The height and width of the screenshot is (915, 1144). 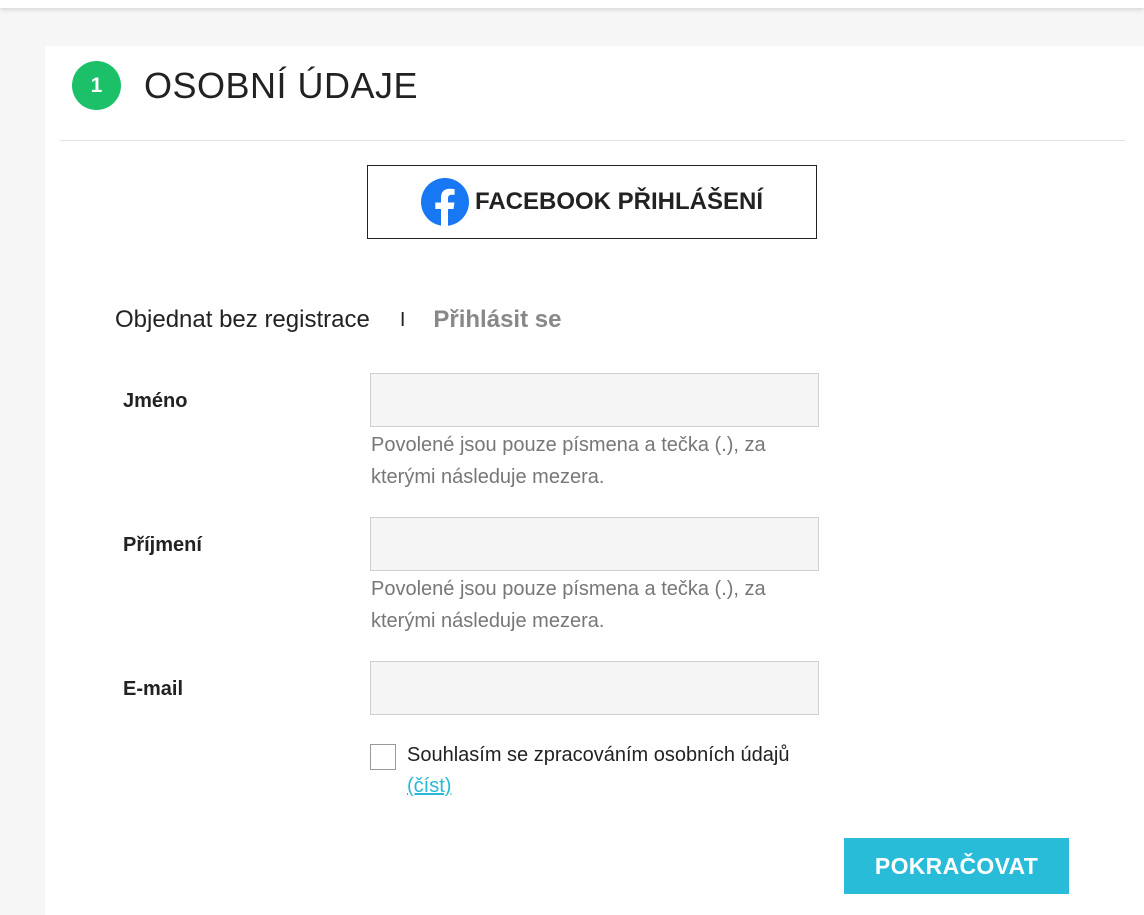 What do you see at coordinates (281, 85) in the screenshot?
I see `page-title: OSOBNÍ ÚDAJE` at bounding box center [281, 85].